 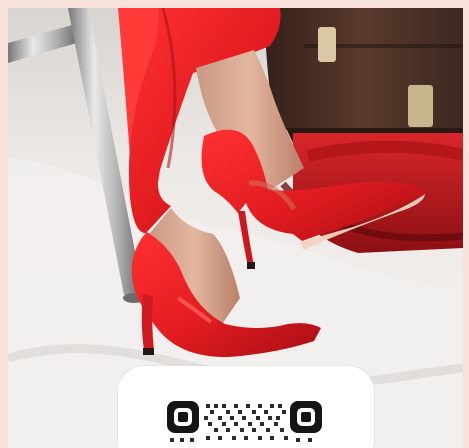 I want to click on suitcase-lock, so click(x=420, y=106).